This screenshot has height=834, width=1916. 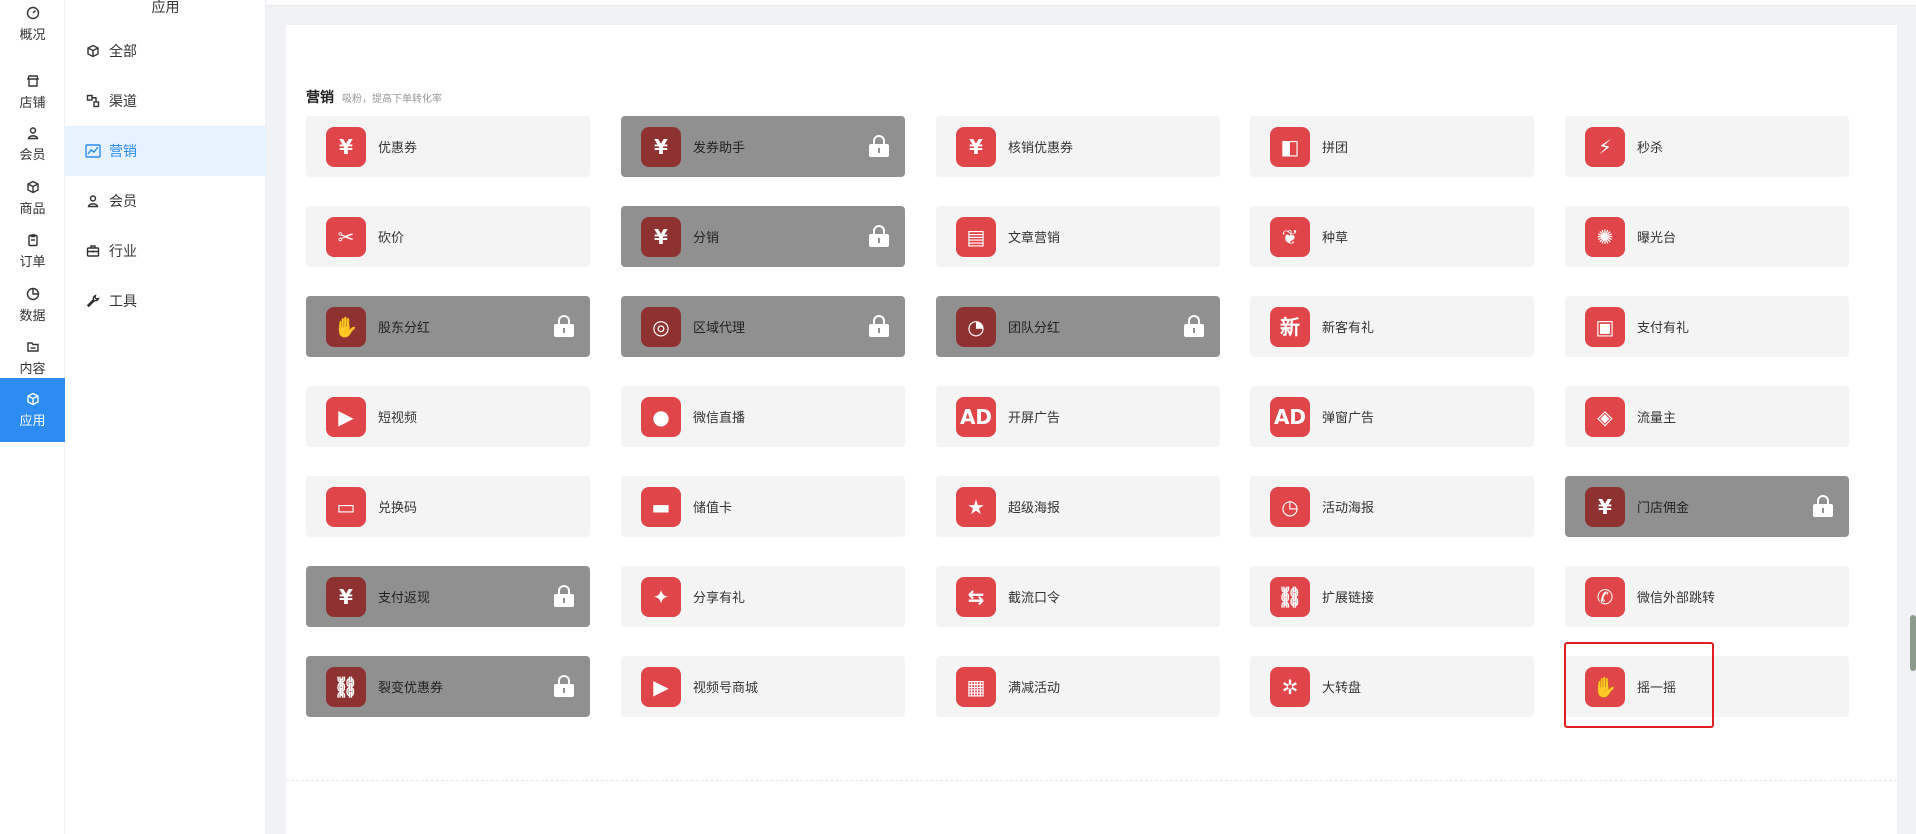 I want to click on app-card: ▦ 满减活动, so click(x=1078, y=686).